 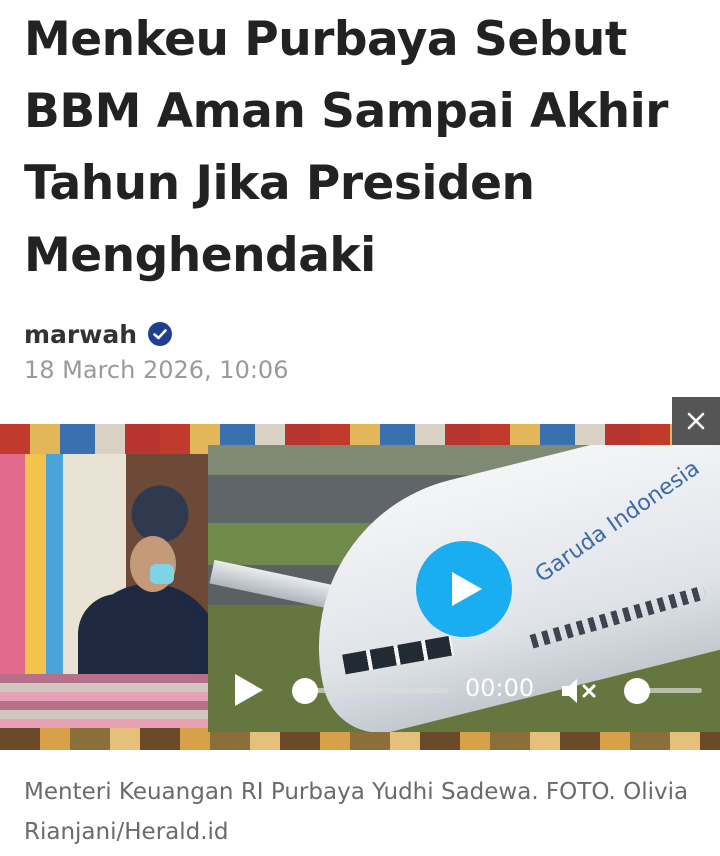 I want to click on author-row: marwah, so click(x=98, y=334).